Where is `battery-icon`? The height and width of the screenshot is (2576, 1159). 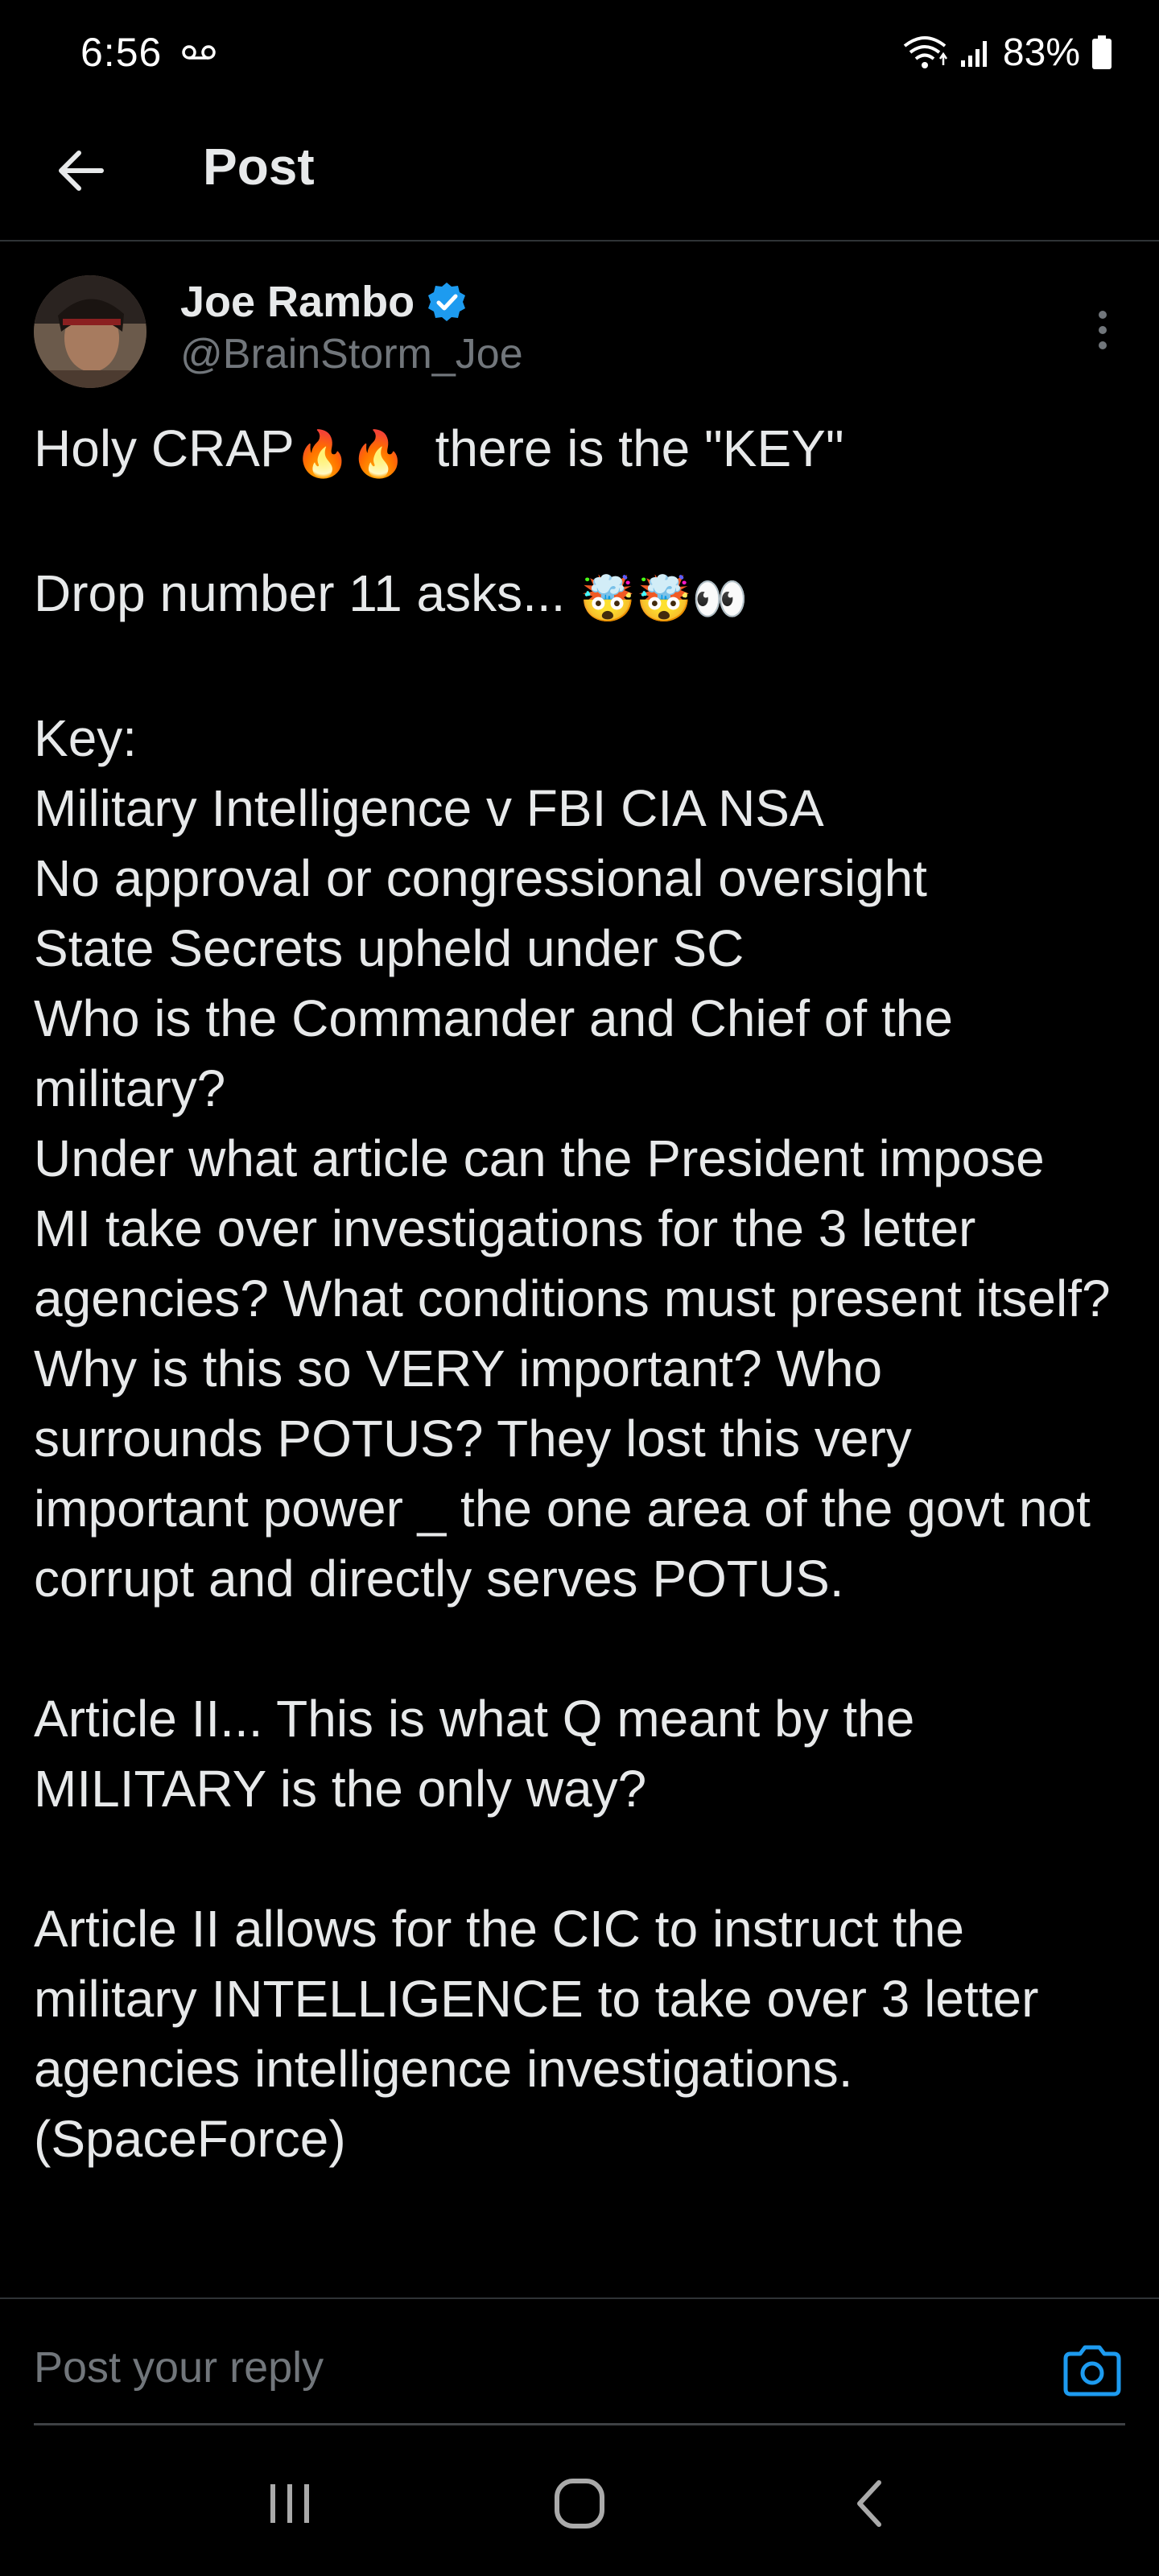 battery-icon is located at coordinates (1102, 52).